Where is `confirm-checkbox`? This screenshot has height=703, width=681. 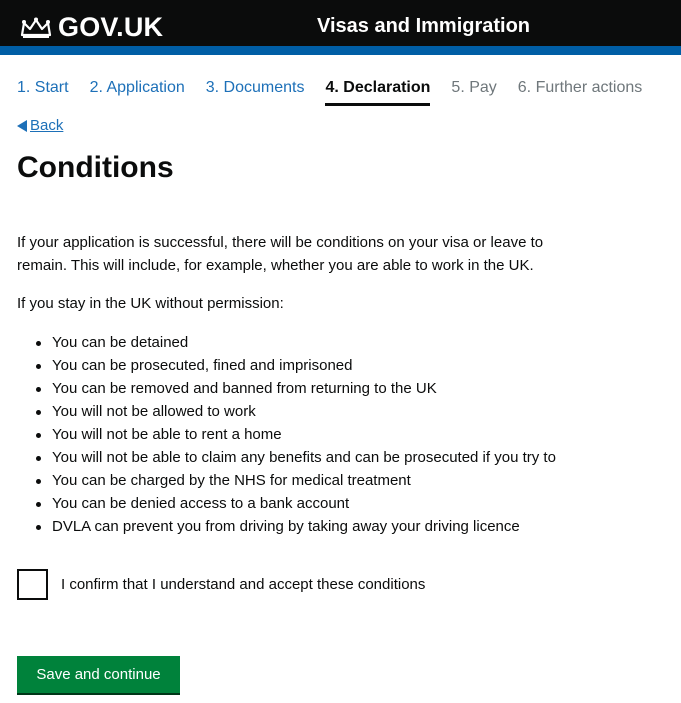
confirm-checkbox is located at coordinates (32, 584).